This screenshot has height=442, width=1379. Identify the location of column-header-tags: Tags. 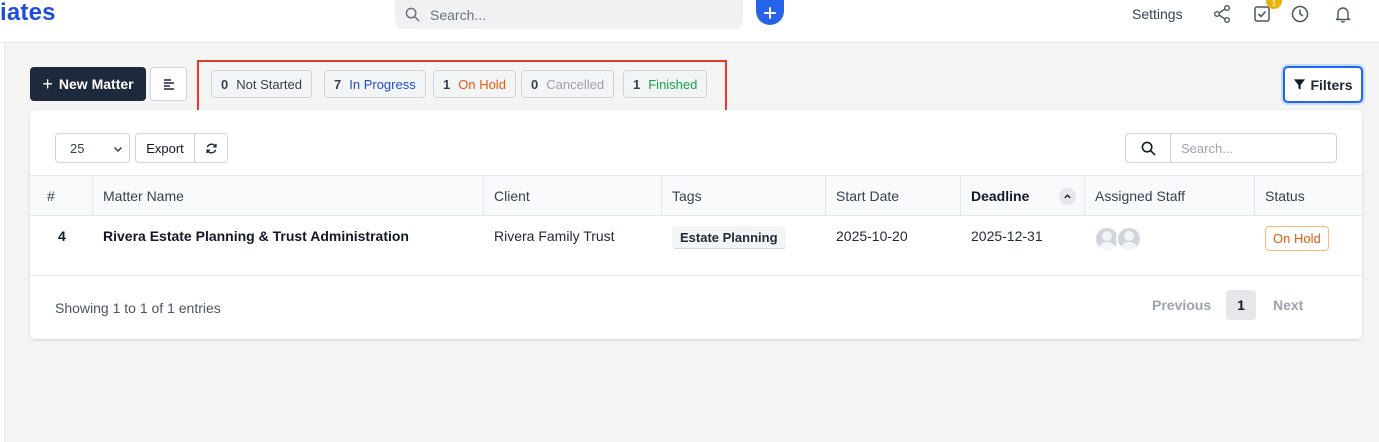
(743, 195).